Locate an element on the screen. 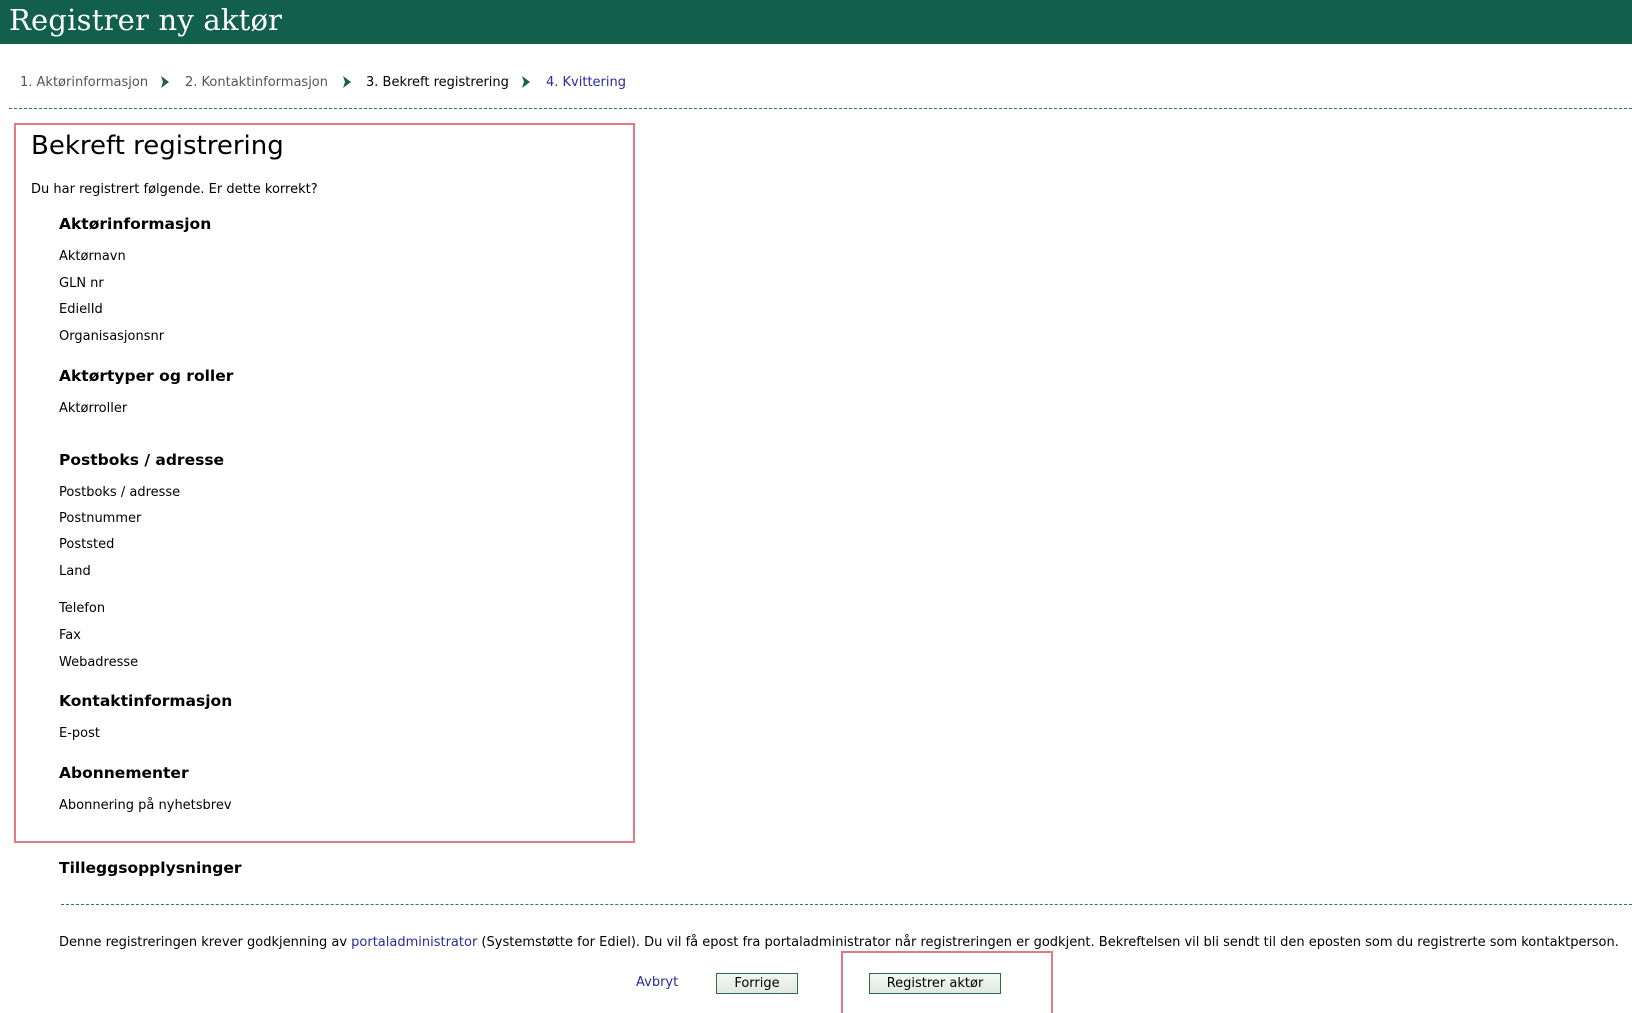  step-contact-info: 2. Kontaktinformasjon is located at coordinates (256, 82).